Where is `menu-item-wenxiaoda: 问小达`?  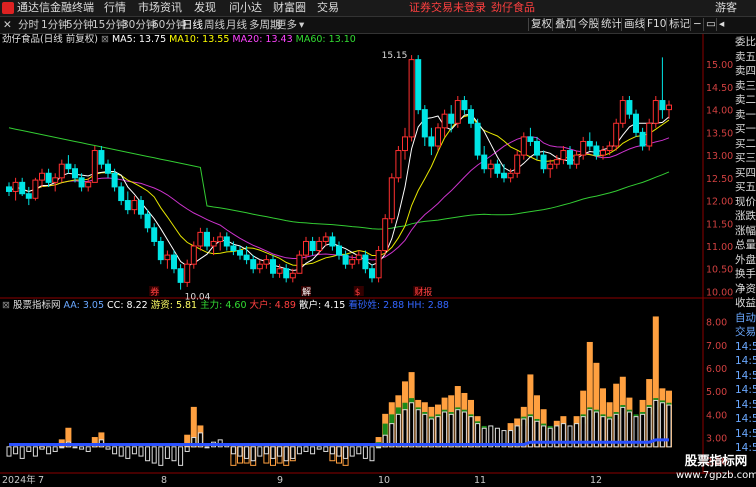
menu-item-wenxiaoda: 问小达 is located at coordinates (245, 8).